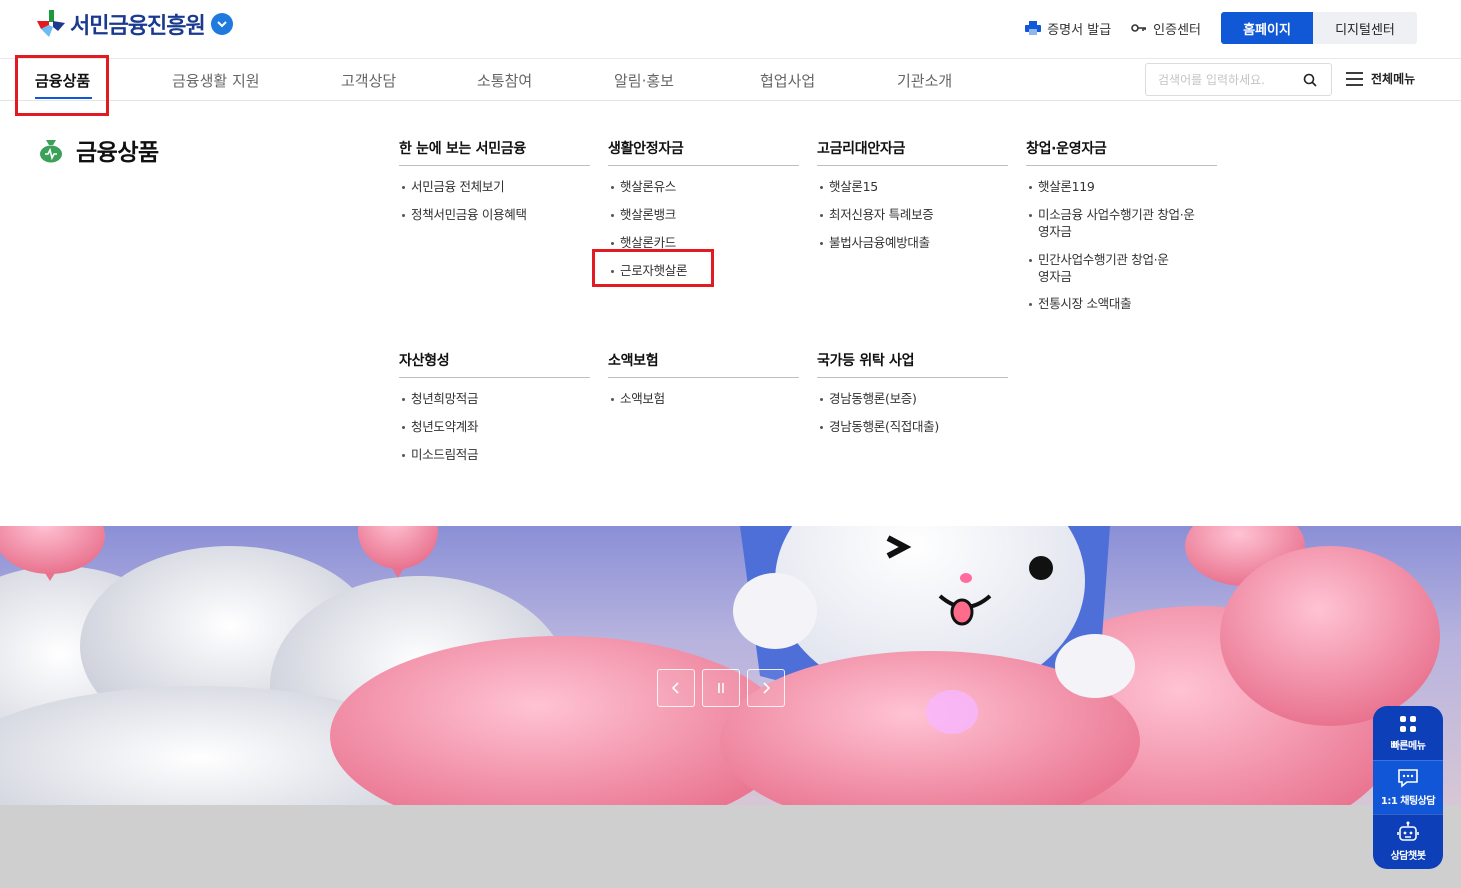 This screenshot has height=888, width=1461. Describe the element at coordinates (924, 80) in the screenshot. I see `nav-item-about: 기관소개` at that location.